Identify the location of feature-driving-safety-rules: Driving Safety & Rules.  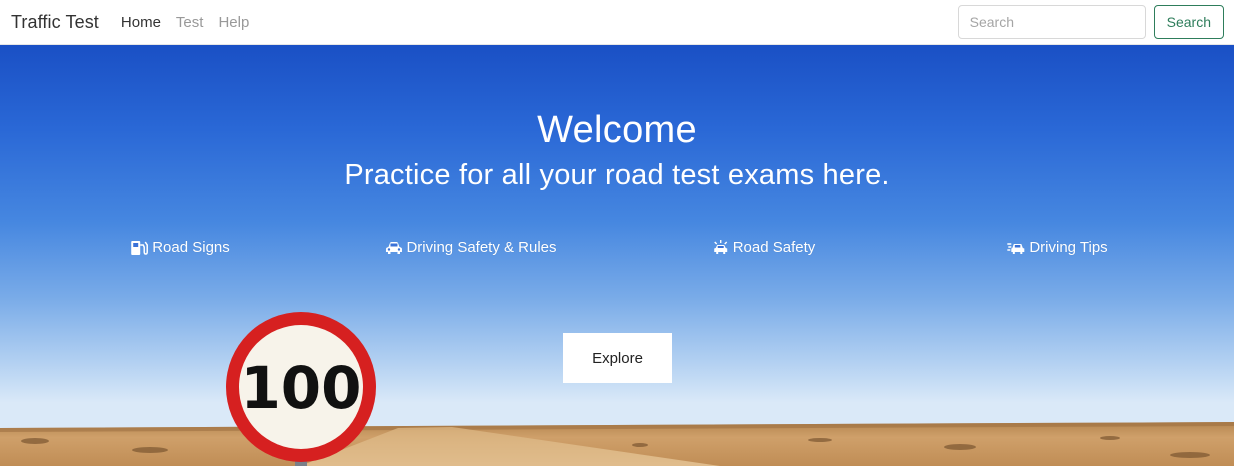
(471, 247).